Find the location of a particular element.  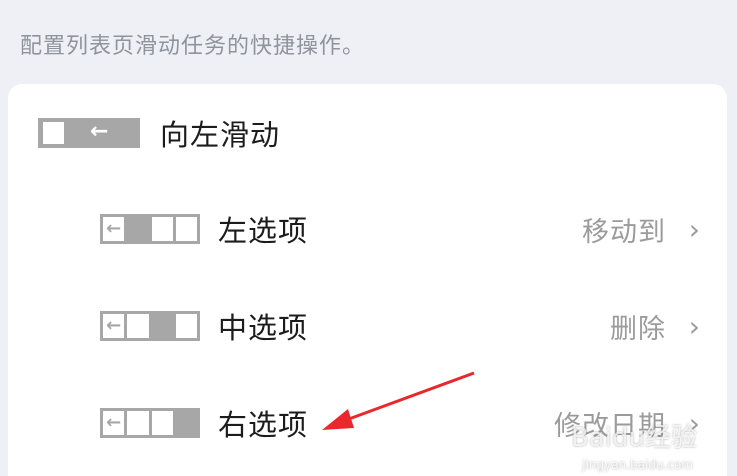

option-row-left: ← 左选项 移动到 › is located at coordinates (400, 229).